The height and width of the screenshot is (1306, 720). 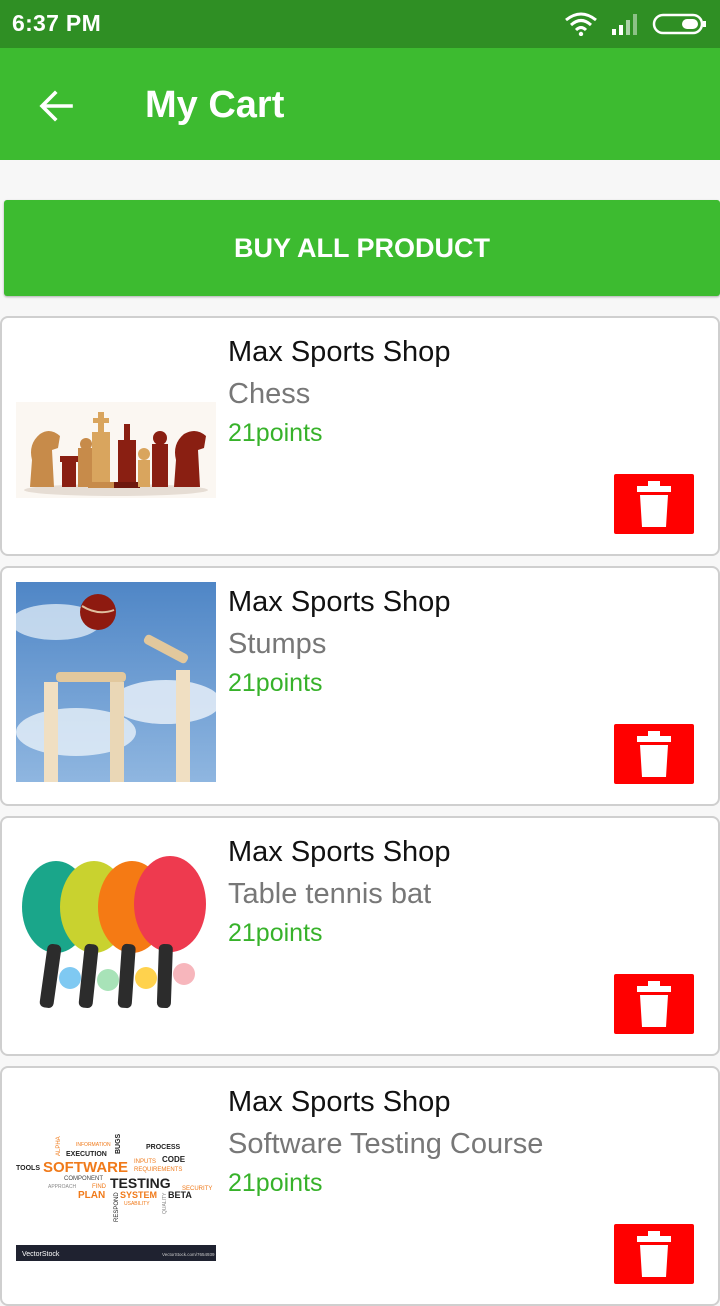 What do you see at coordinates (91, 1195) in the screenshot?
I see `word-plan: PLAN` at bounding box center [91, 1195].